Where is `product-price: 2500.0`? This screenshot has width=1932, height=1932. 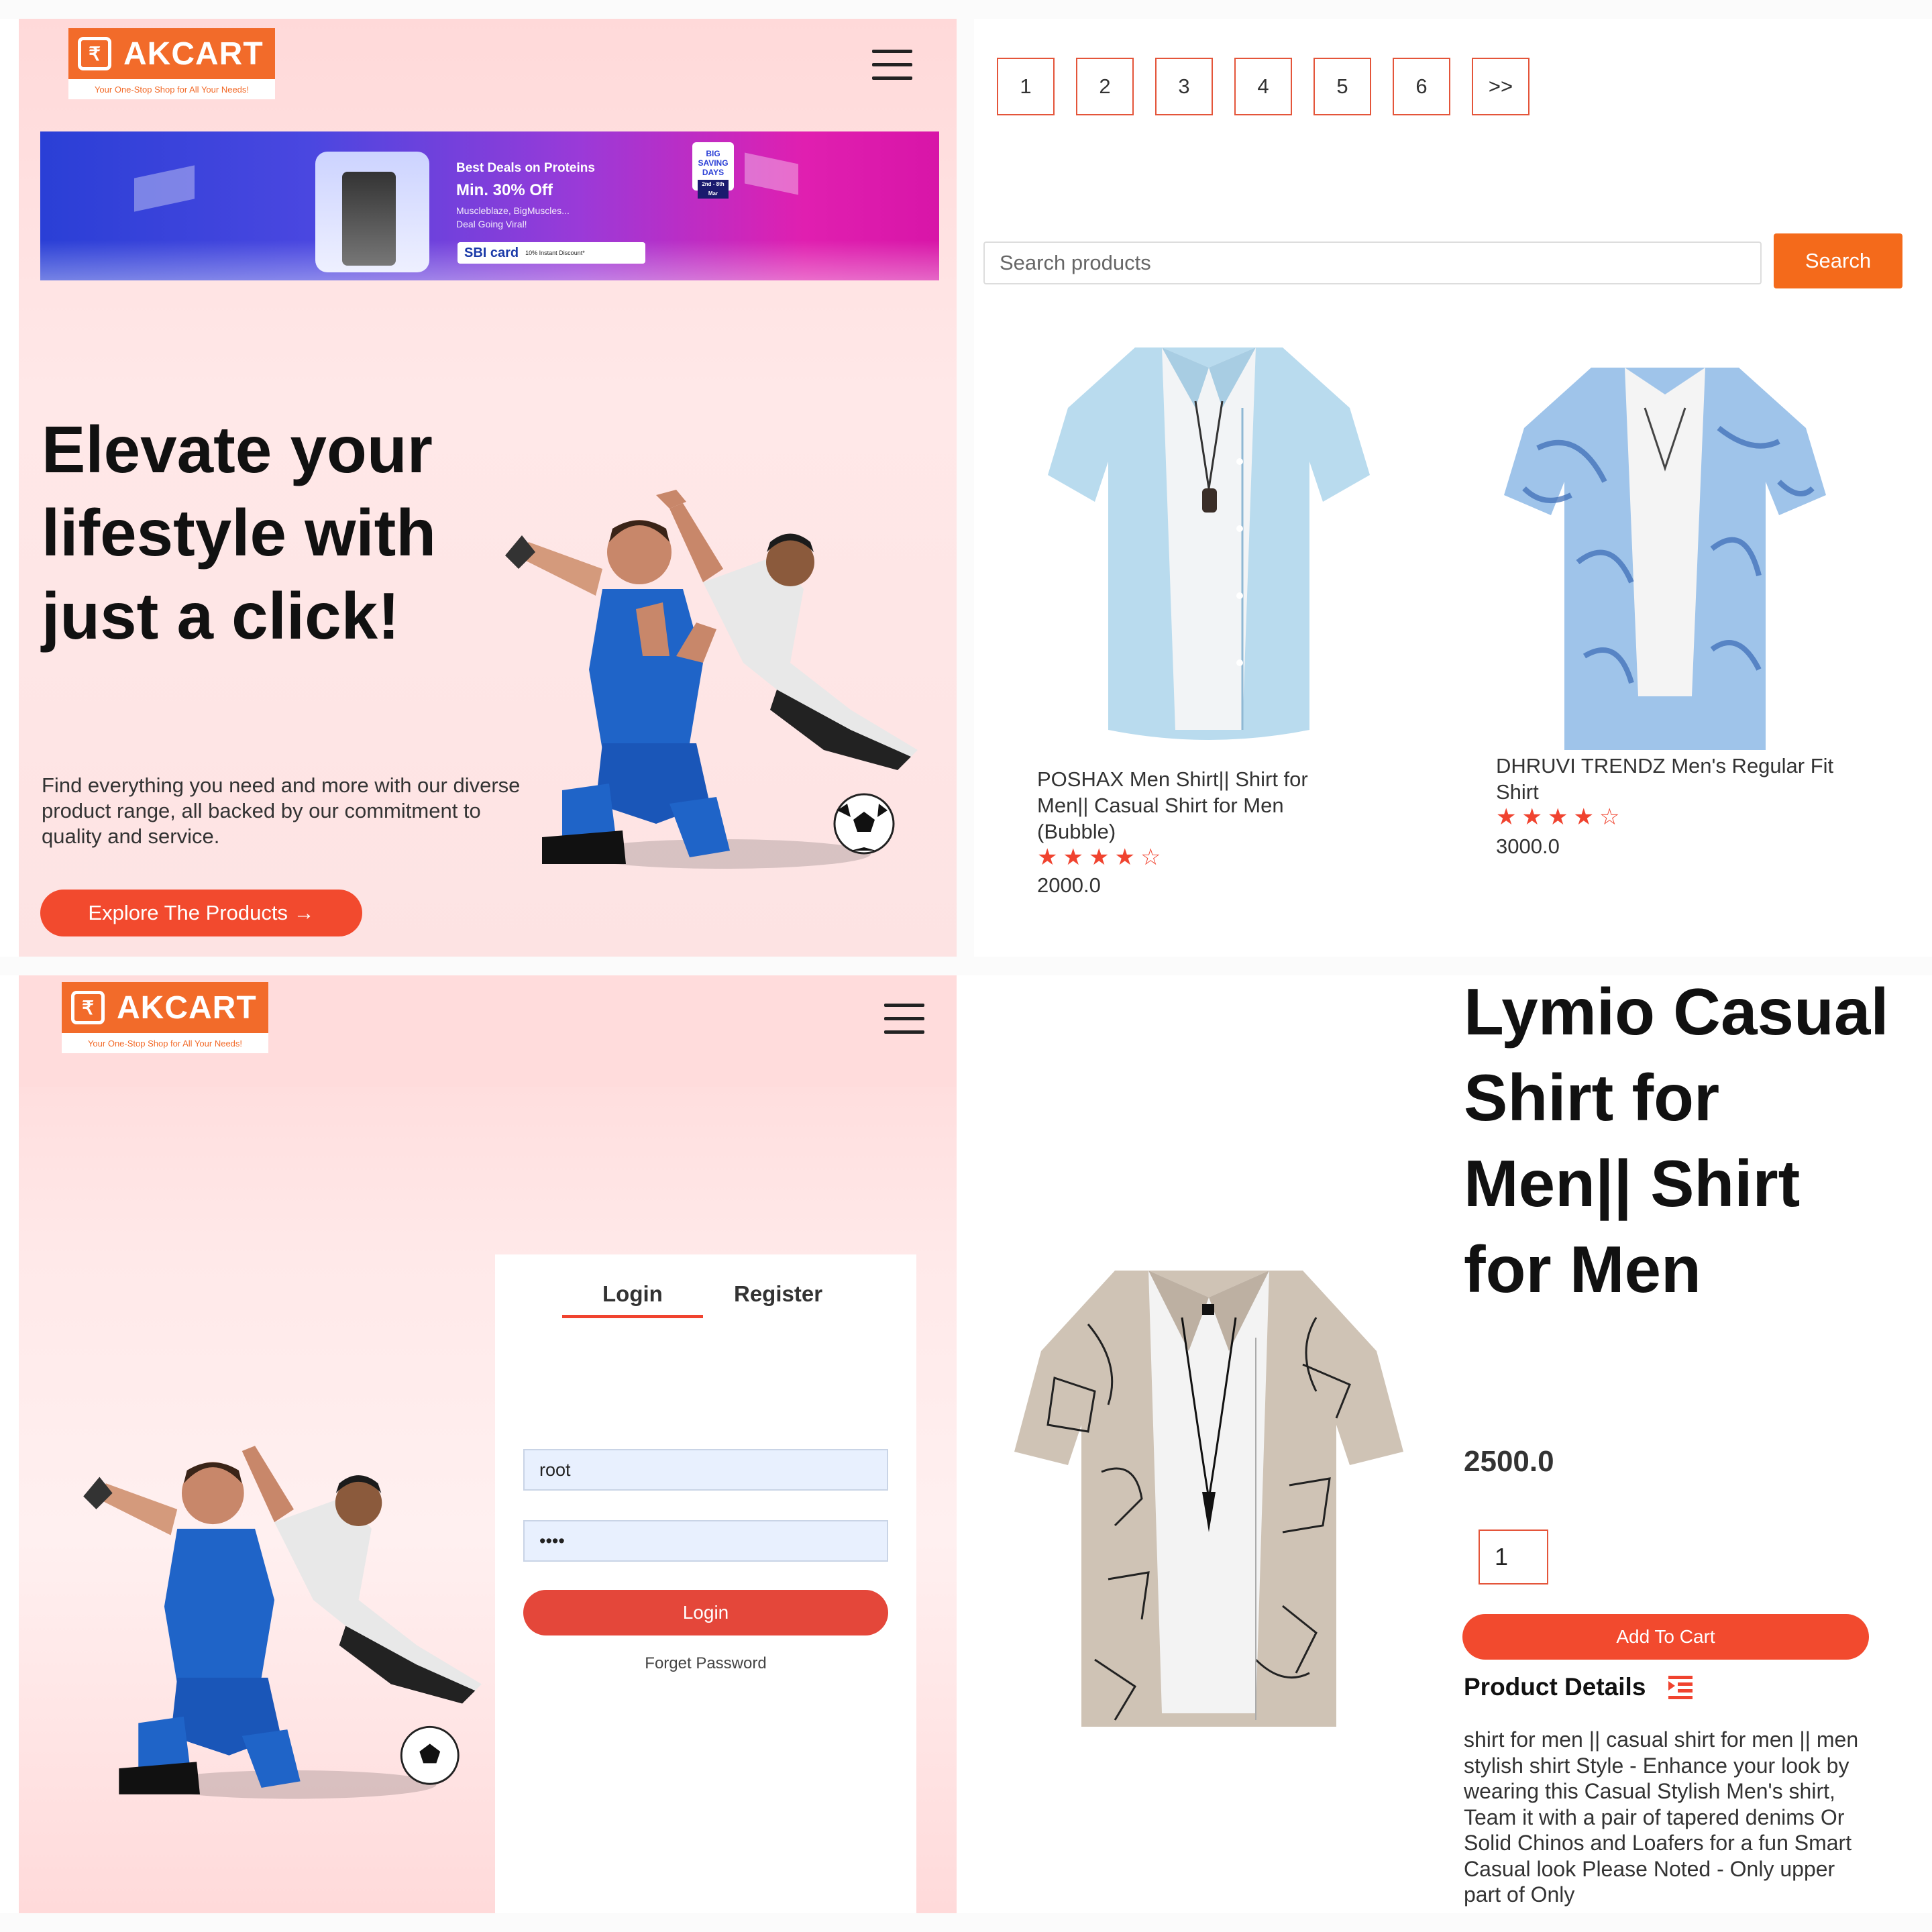
product-price: 2500.0 is located at coordinates (1509, 1461).